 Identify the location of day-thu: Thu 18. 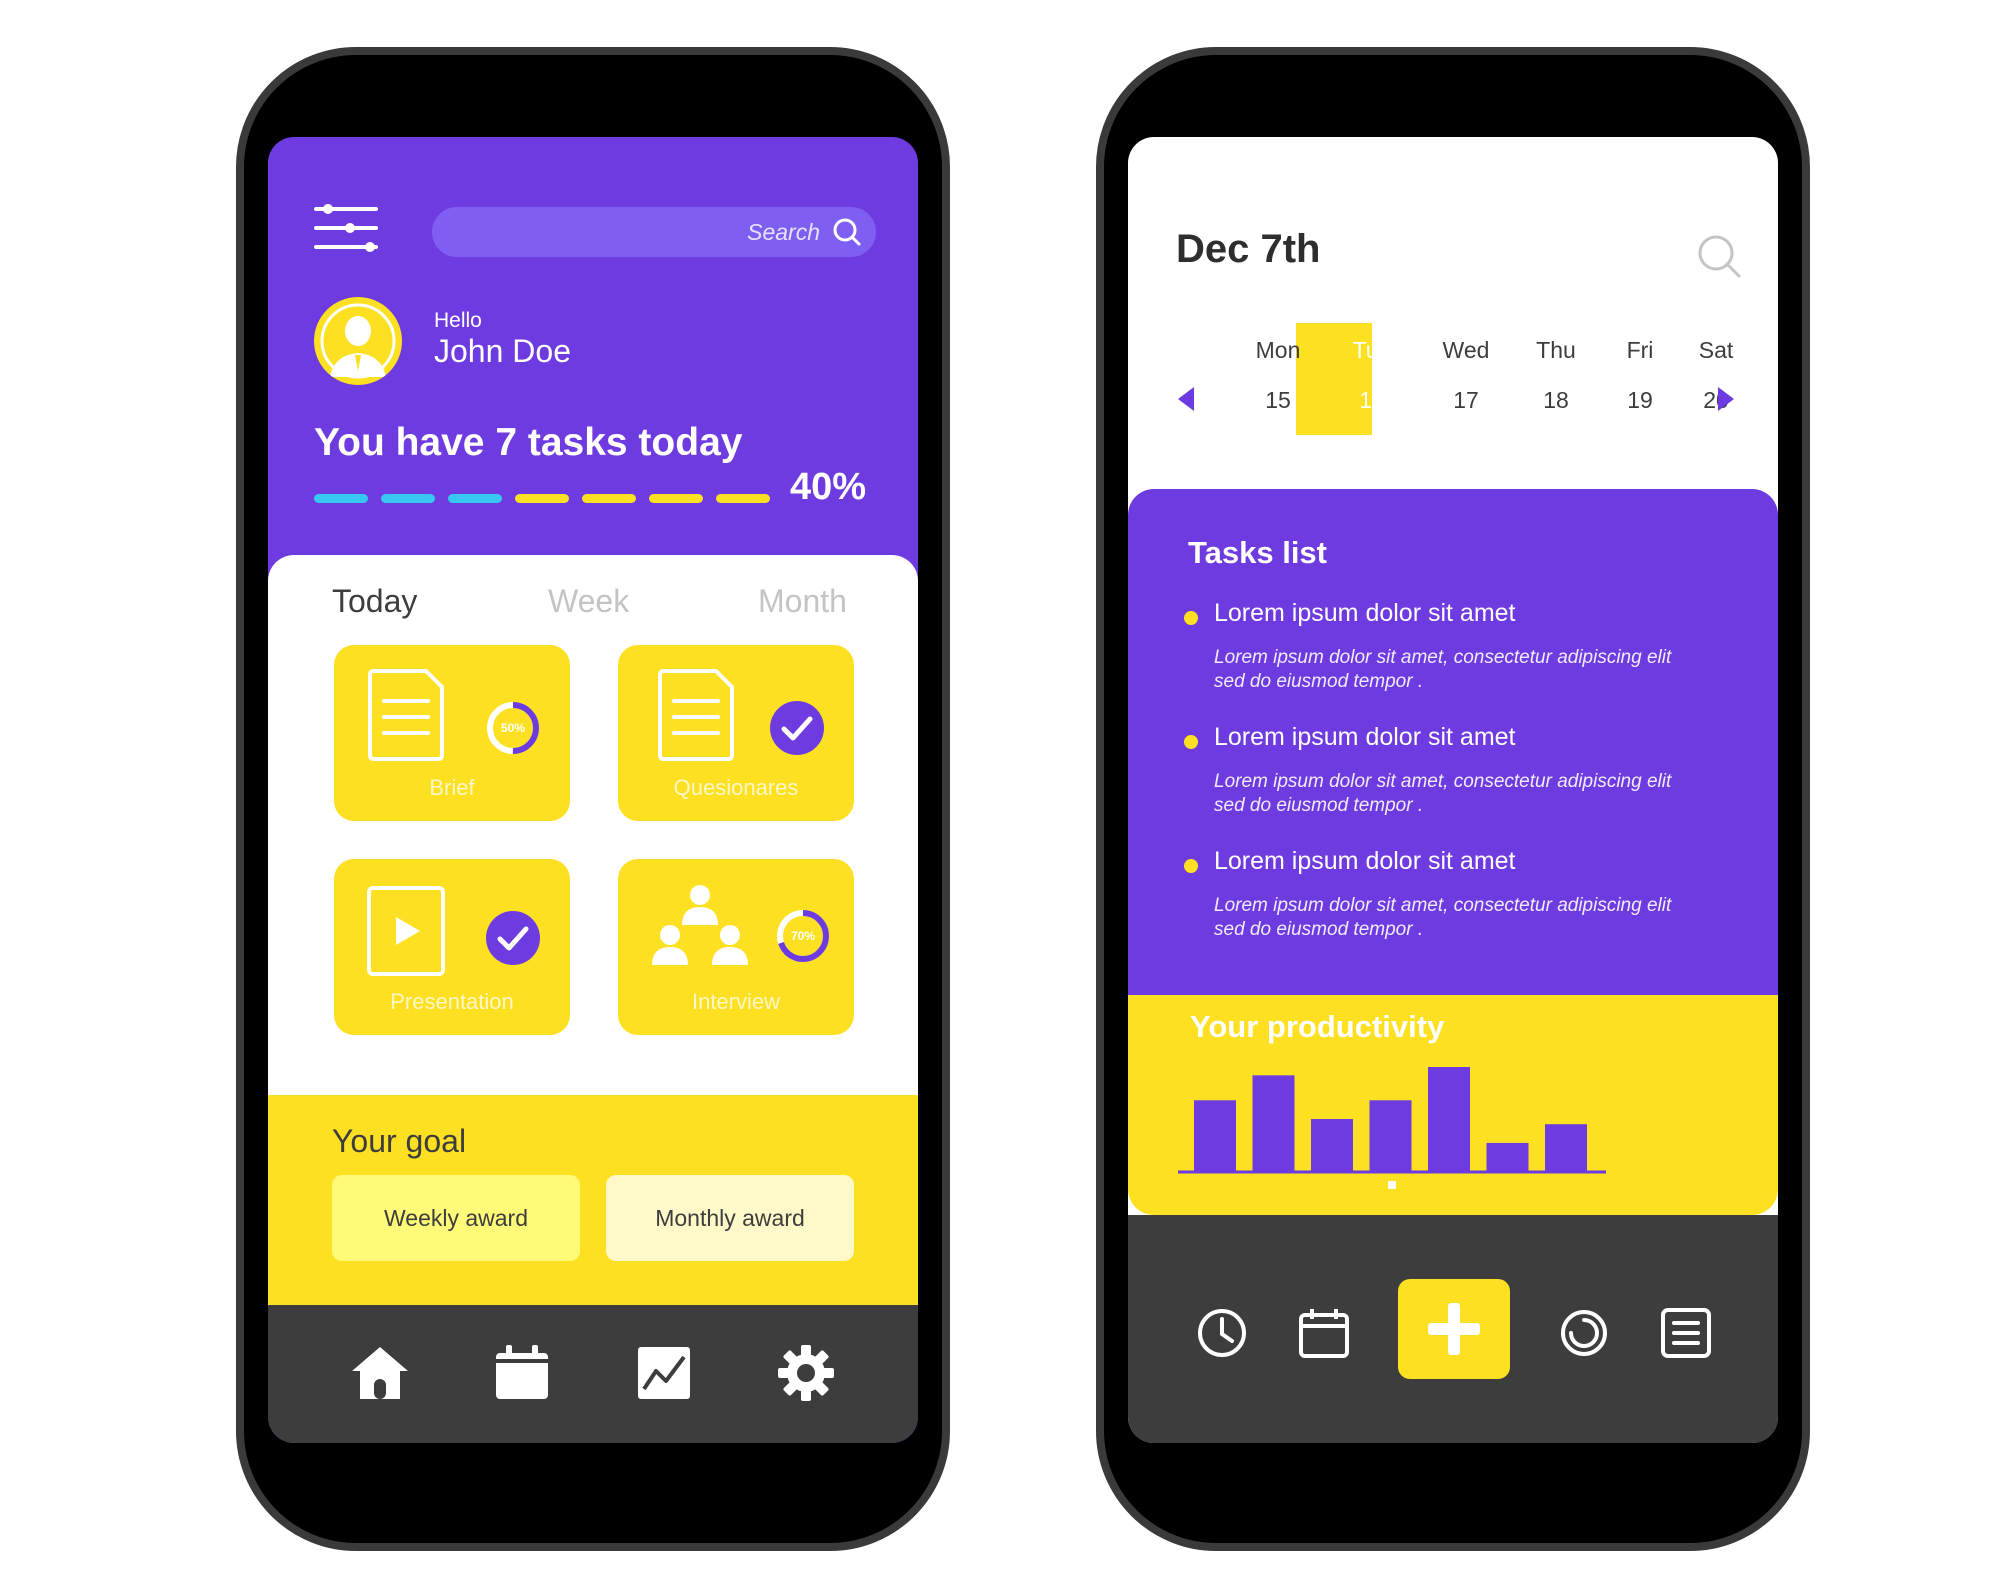
(1528, 379).